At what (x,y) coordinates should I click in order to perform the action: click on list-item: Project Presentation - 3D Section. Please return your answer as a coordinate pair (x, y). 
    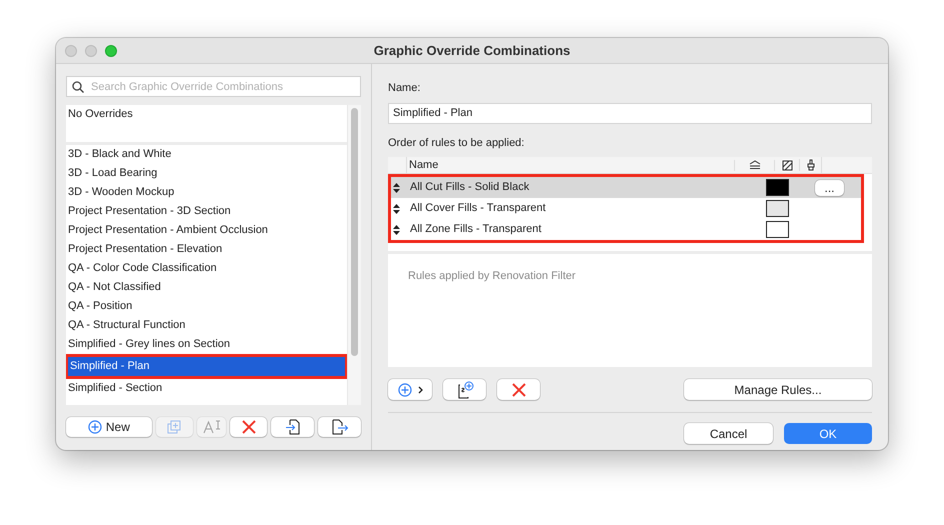
    Looking at the image, I should click on (206, 211).